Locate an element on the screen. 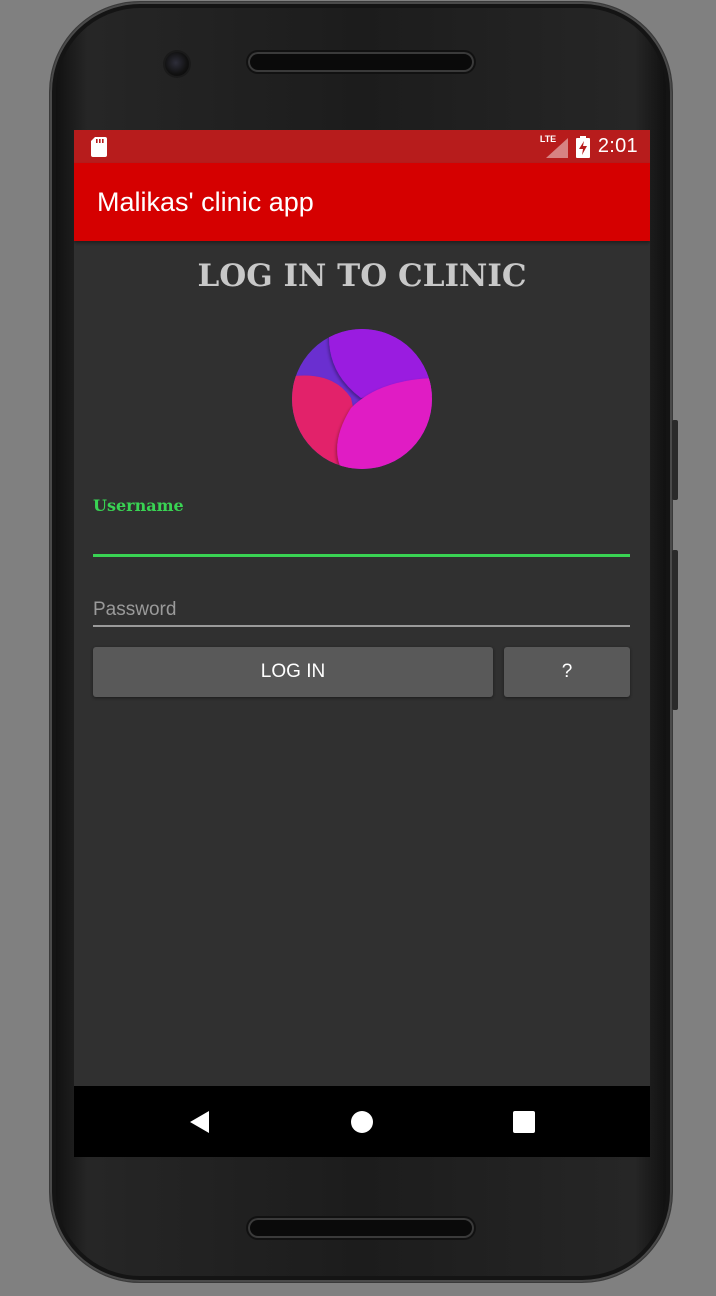  page-heading: LOG IN TO CLINIC is located at coordinates (362, 276).